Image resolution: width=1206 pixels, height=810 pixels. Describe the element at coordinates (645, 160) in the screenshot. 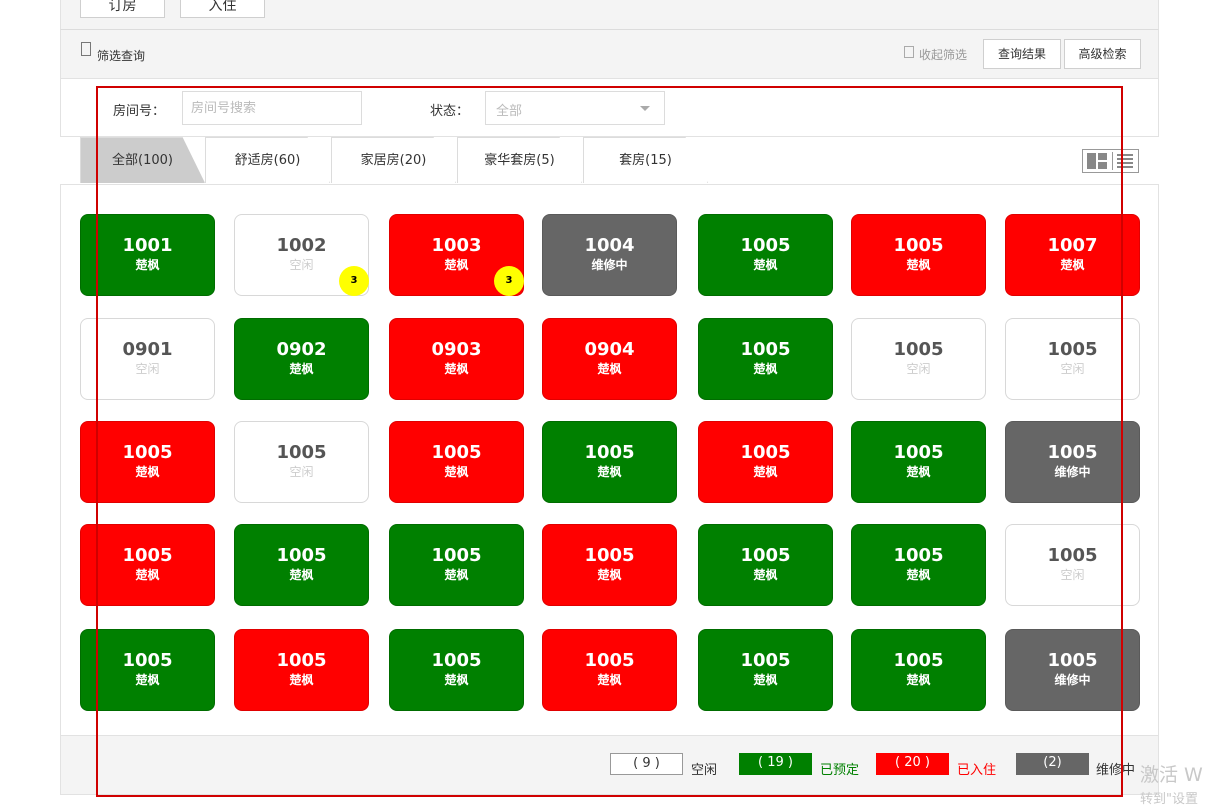

I see `tab-suite: 套房(15)` at that location.